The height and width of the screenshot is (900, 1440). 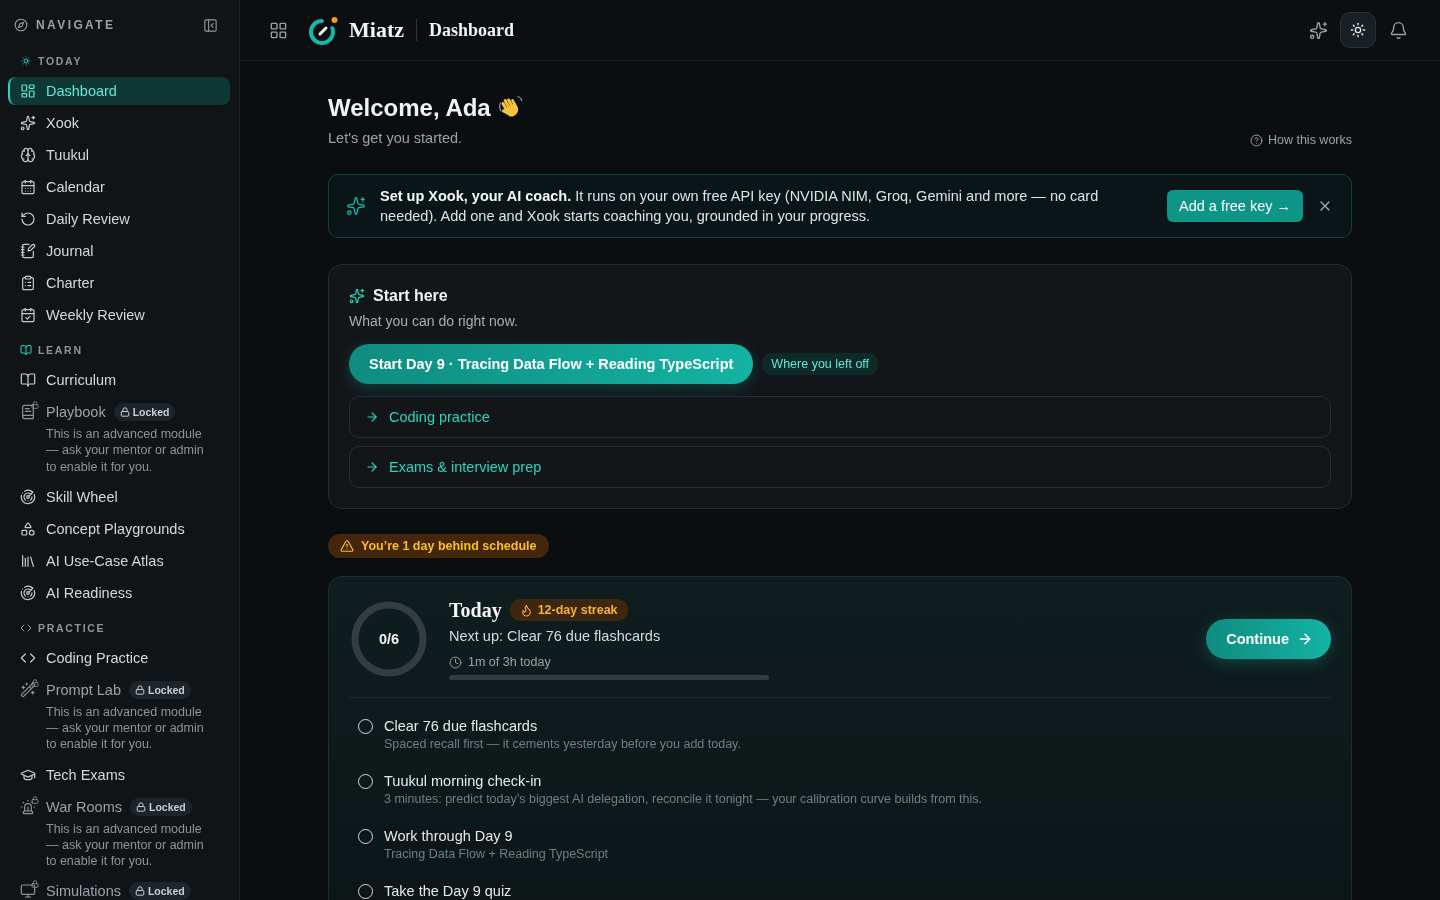 What do you see at coordinates (28, 315) in the screenshot?
I see `calendar-check-icon` at bounding box center [28, 315].